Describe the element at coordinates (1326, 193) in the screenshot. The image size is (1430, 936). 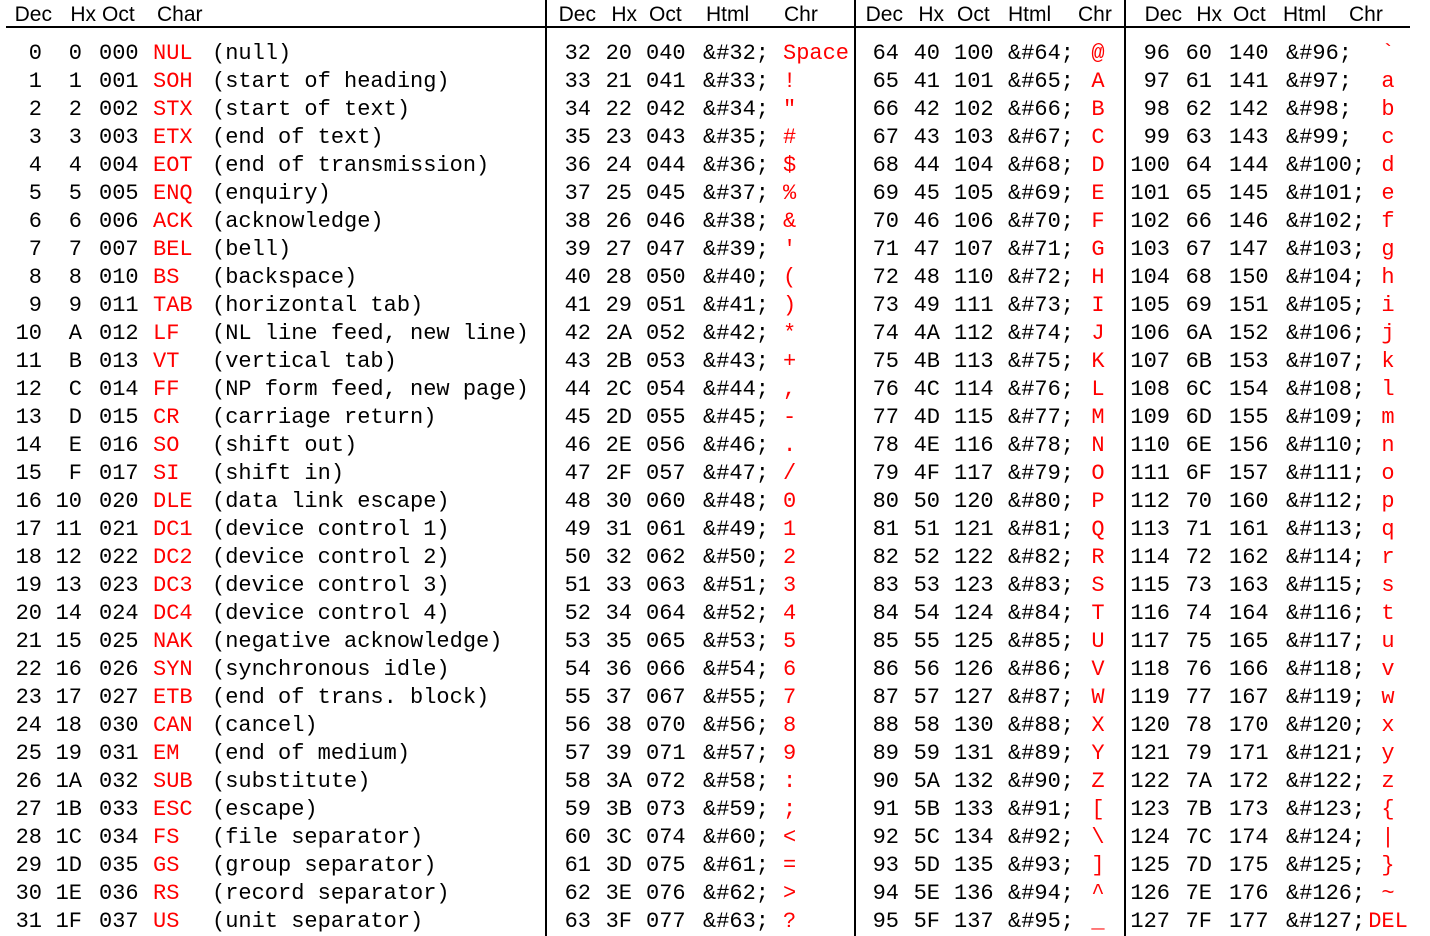
I see `ascii-code-cell: &#101;` at that location.